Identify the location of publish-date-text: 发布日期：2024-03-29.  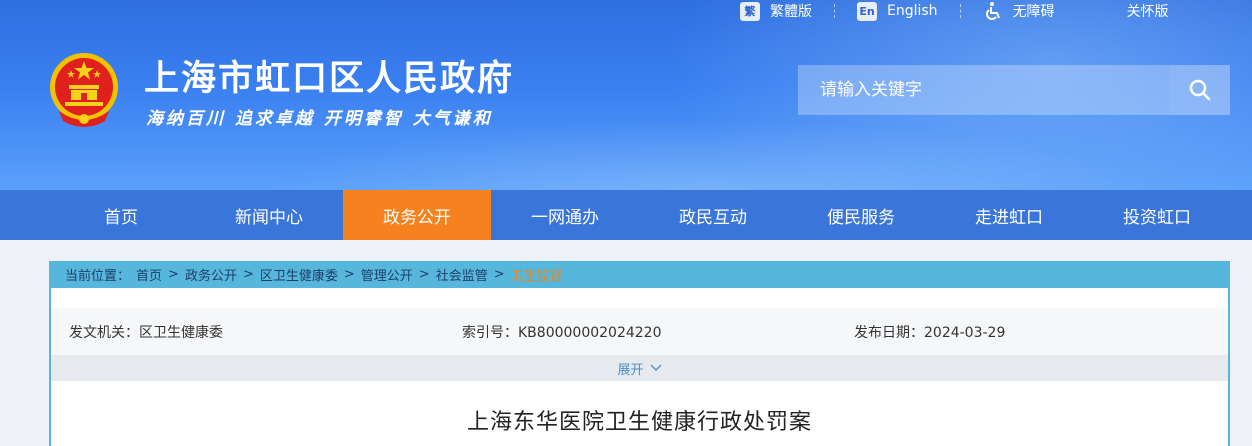
(930, 333).